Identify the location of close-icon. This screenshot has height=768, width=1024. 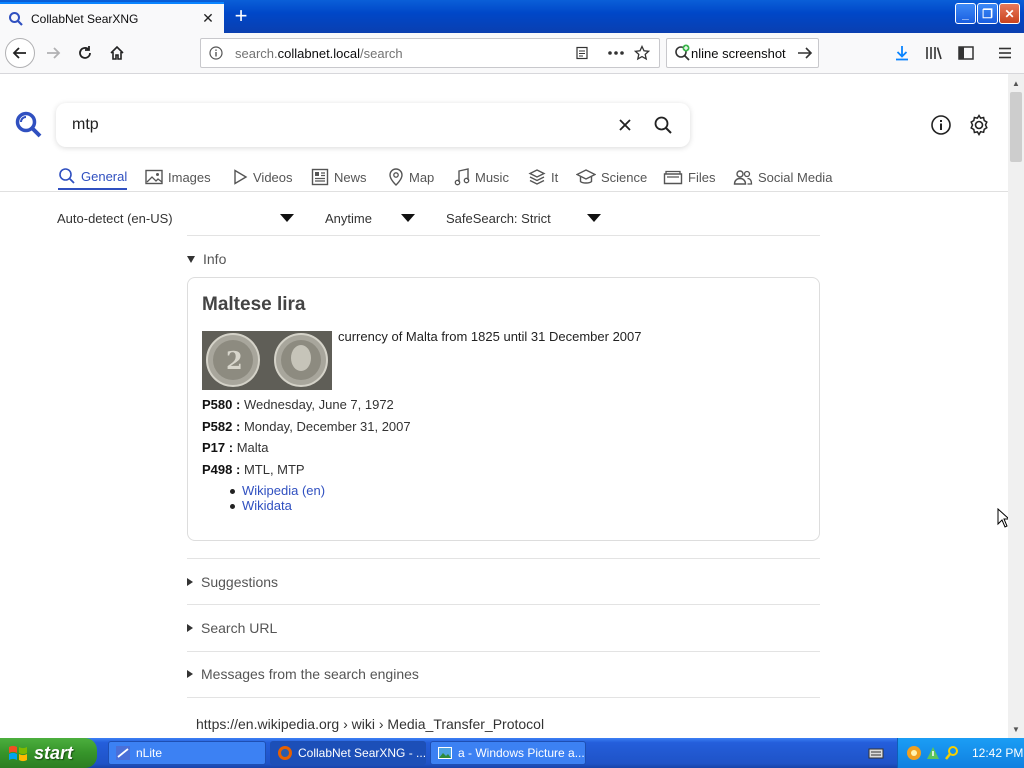
(625, 125).